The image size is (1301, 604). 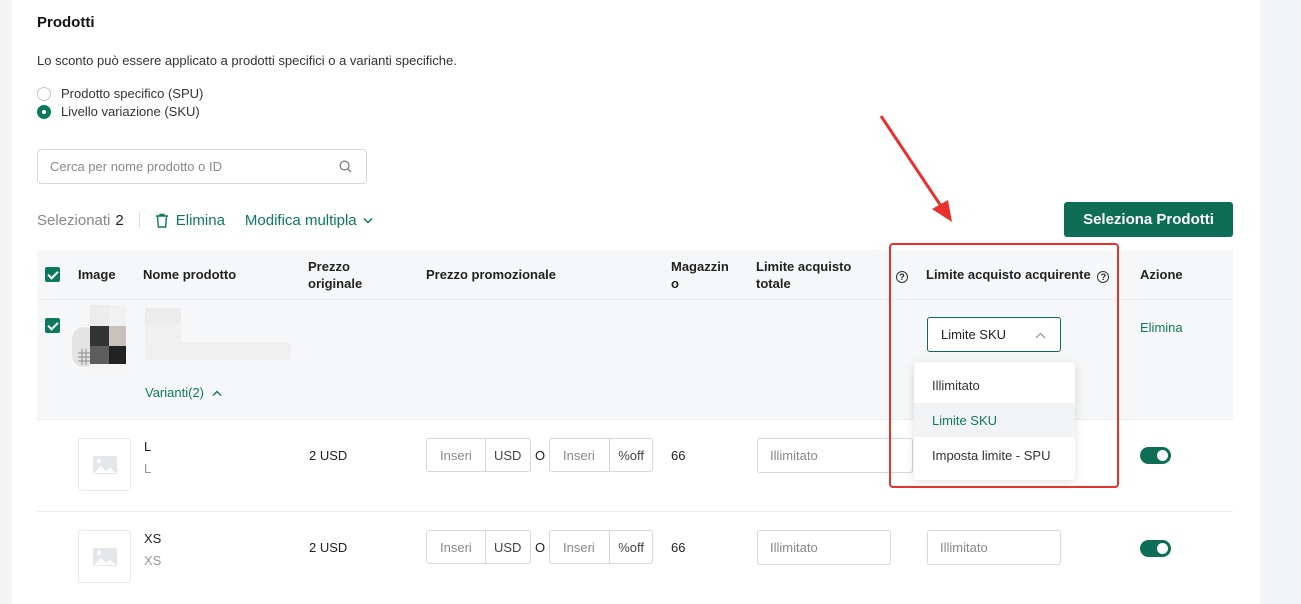 What do you see at coordinates (44, 111) in the screenshot?
I see `radio-circle-checked` at bounding box center [44, 111].